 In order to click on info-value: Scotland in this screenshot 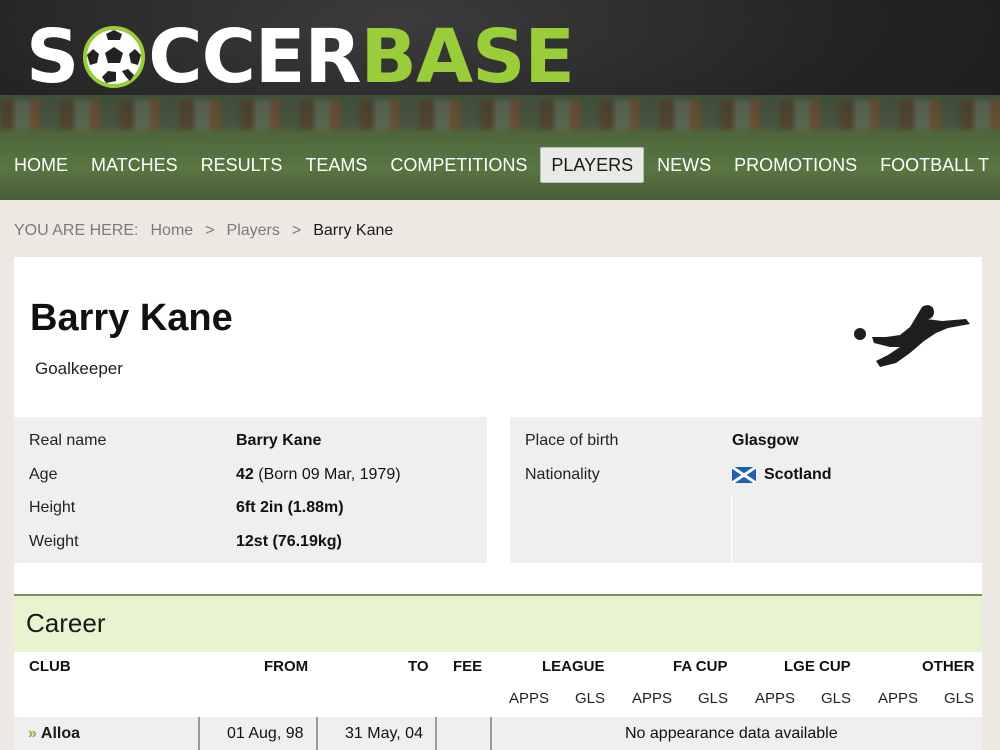, I will do `click(782, 475)`.